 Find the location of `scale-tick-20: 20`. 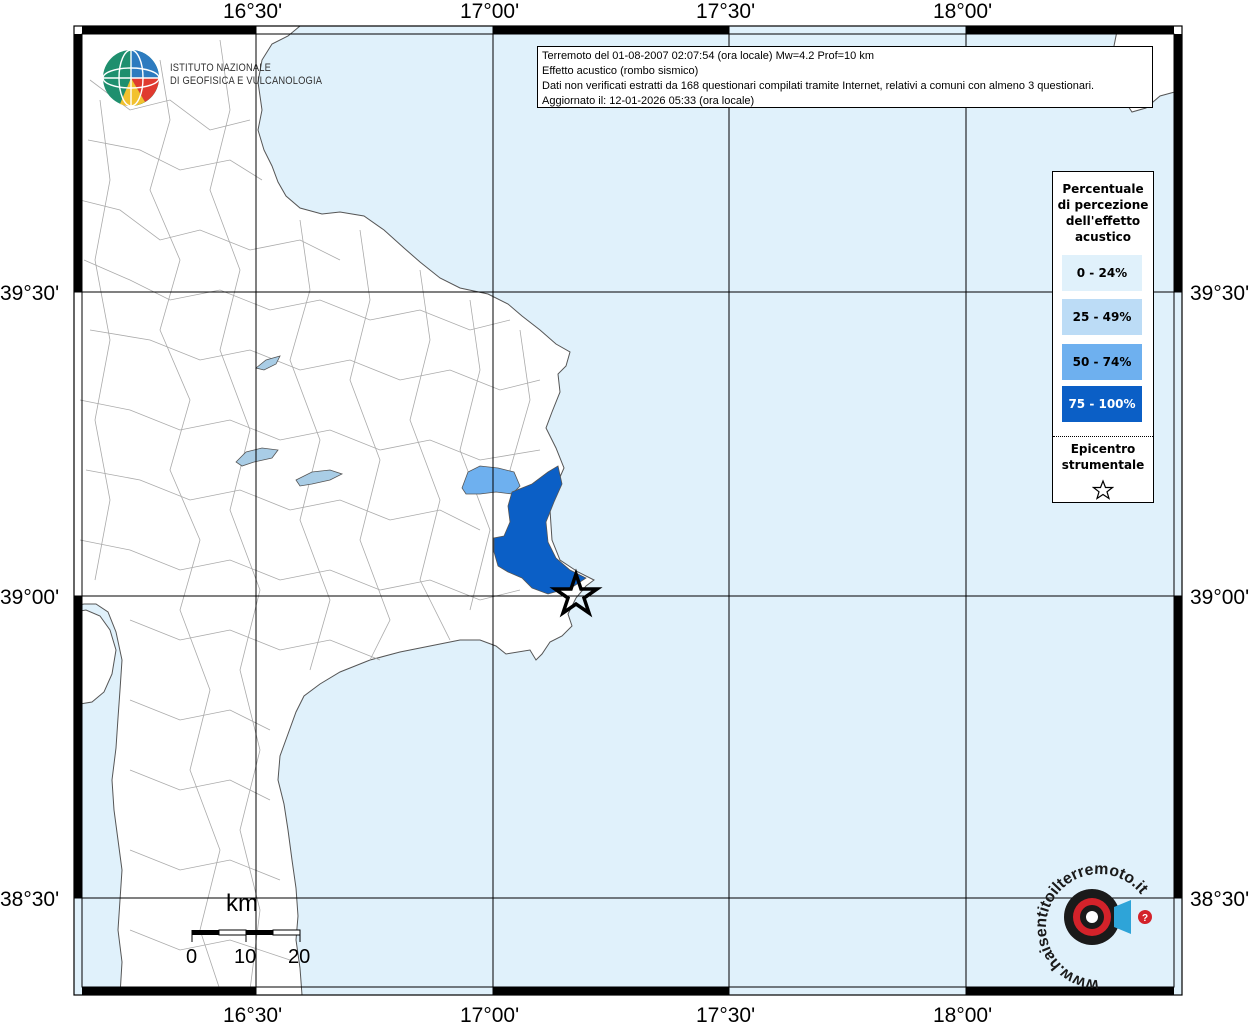

scale-tick-20: 20 is located at coordinates (299, 957).